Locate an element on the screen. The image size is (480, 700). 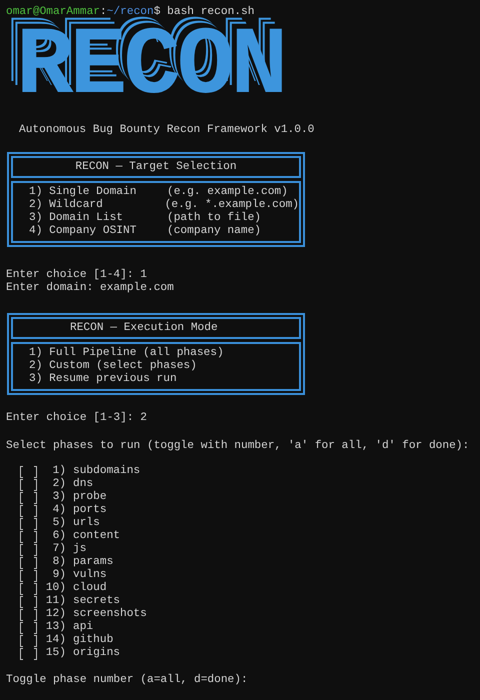
phase-number: 3) is located at coordinates (59, 497).